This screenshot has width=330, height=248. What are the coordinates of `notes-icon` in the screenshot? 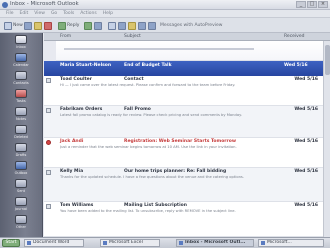 It's located at (21, 111).